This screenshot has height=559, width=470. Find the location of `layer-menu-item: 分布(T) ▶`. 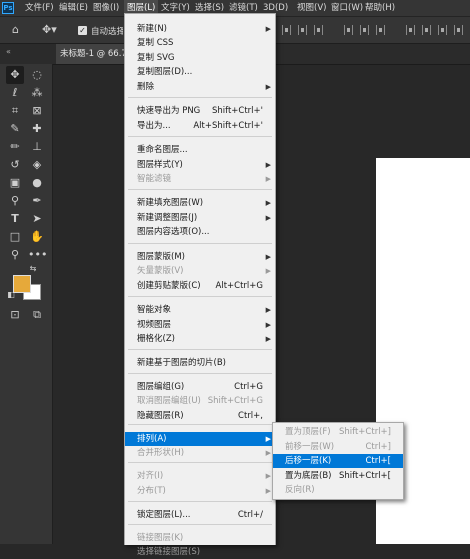

layer-menu-item: 分布(T) ▶ is located at coordinates (200, 491).